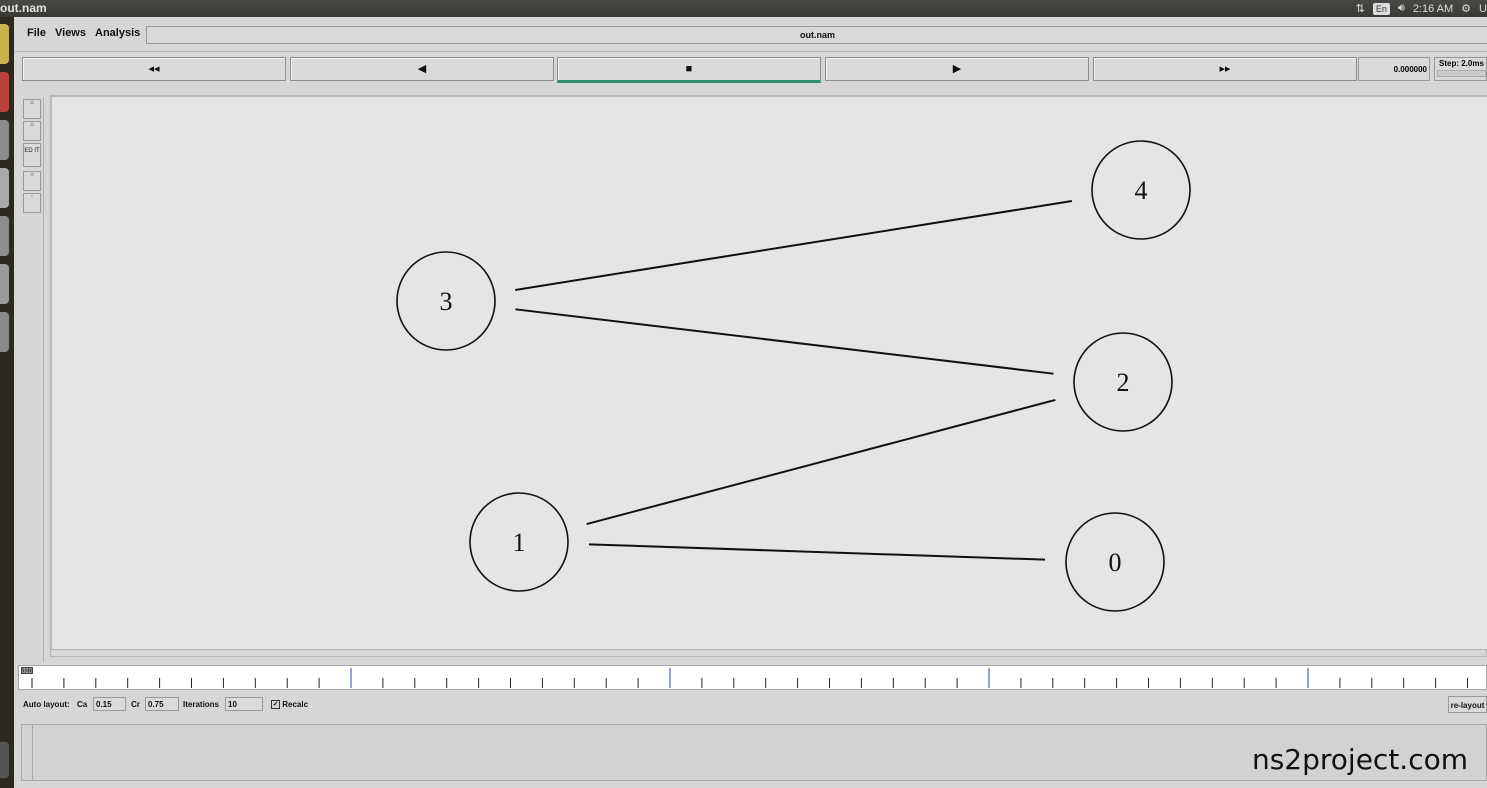  I want to click on cr-label: Cr, so click(135, 704).